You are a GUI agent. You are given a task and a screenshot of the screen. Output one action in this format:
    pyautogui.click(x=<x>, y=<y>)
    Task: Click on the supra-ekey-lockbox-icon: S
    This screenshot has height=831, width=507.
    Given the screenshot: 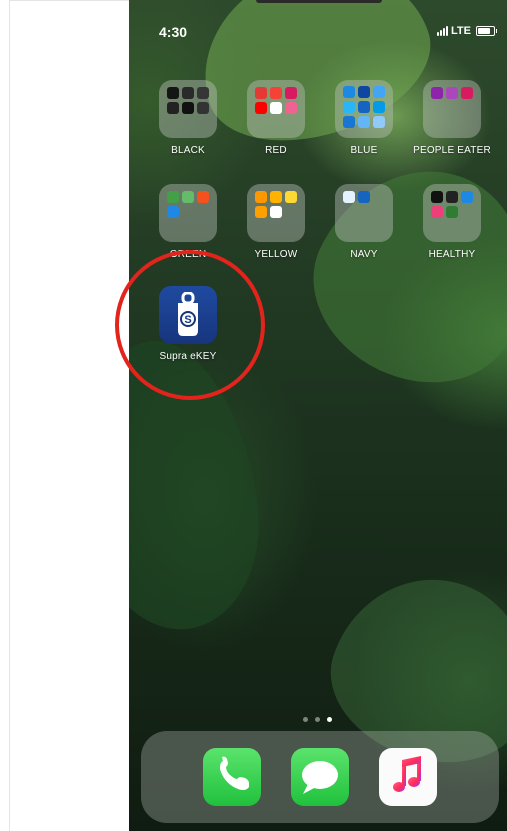 What is the action you would take?
    pyautogui.click(x=188, y=315)
    